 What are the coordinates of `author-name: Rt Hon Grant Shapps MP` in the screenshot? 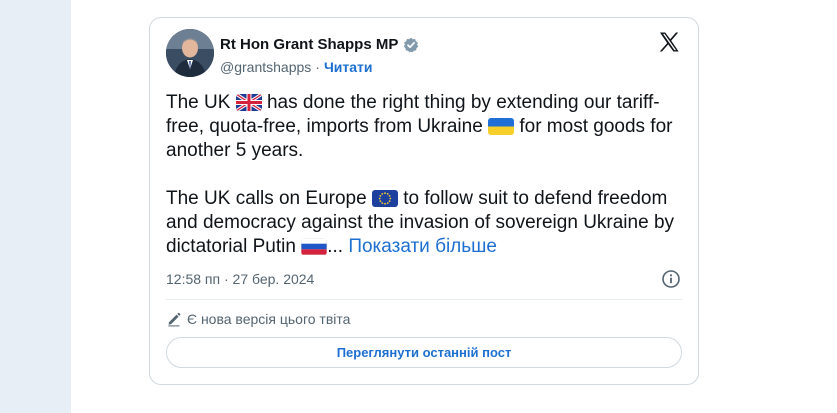 It's located at (309, 44).